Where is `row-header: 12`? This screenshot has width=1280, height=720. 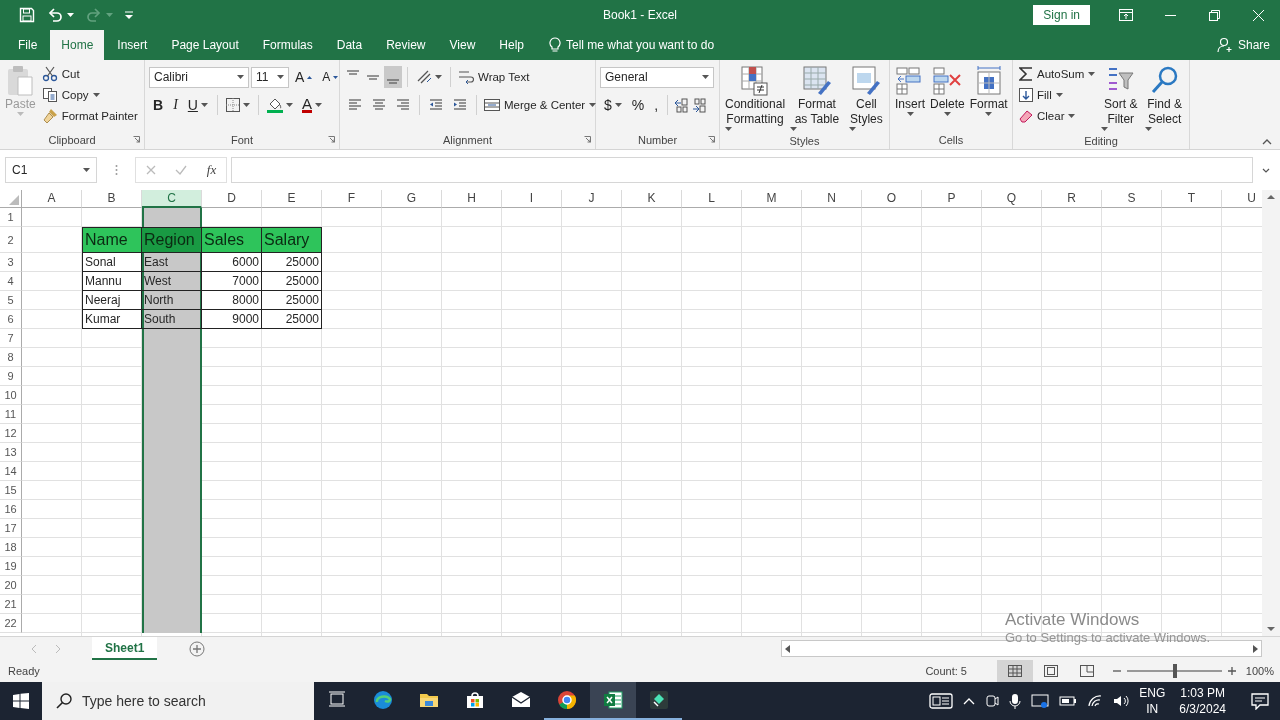 row-header: 12 is located at coordinates (11, 433).